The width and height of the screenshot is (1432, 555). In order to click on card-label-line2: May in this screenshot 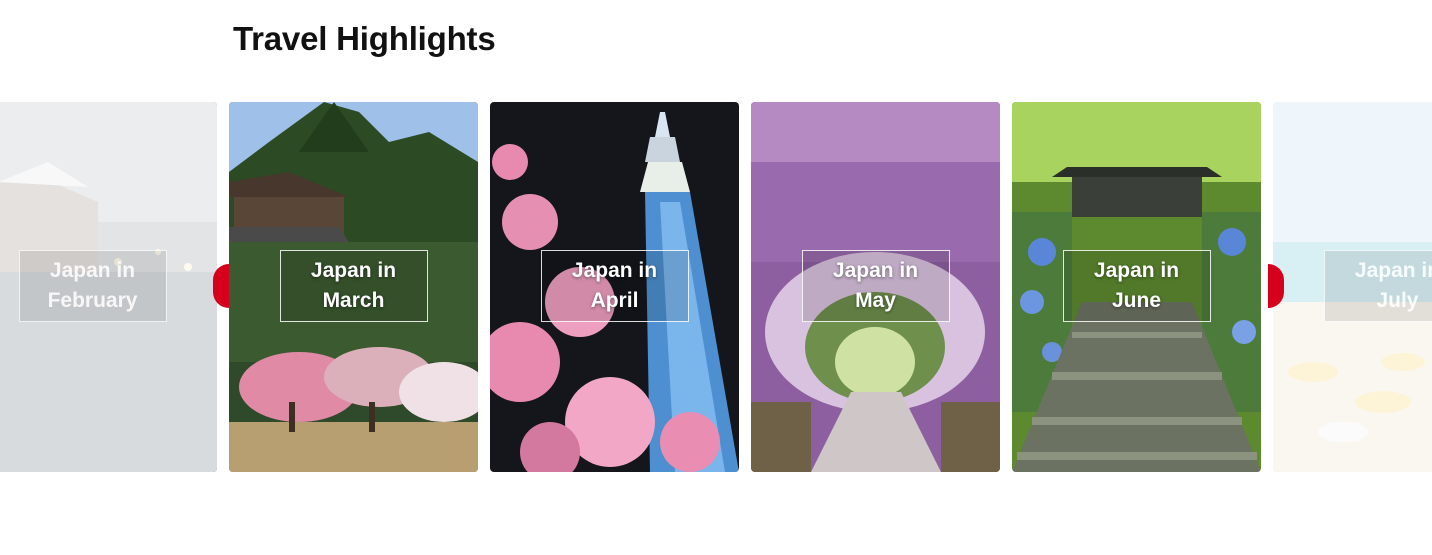, I will do `click(875, 300)`.